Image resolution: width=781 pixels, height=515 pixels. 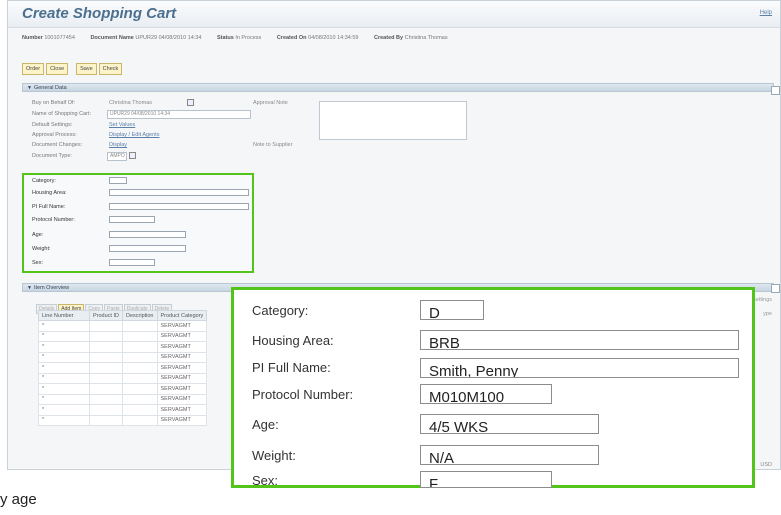 What do you see at coordinates (398, 87) in the screenshot?
I see `general-data-header: ▼ General Data` at bounding box center [398, 87].